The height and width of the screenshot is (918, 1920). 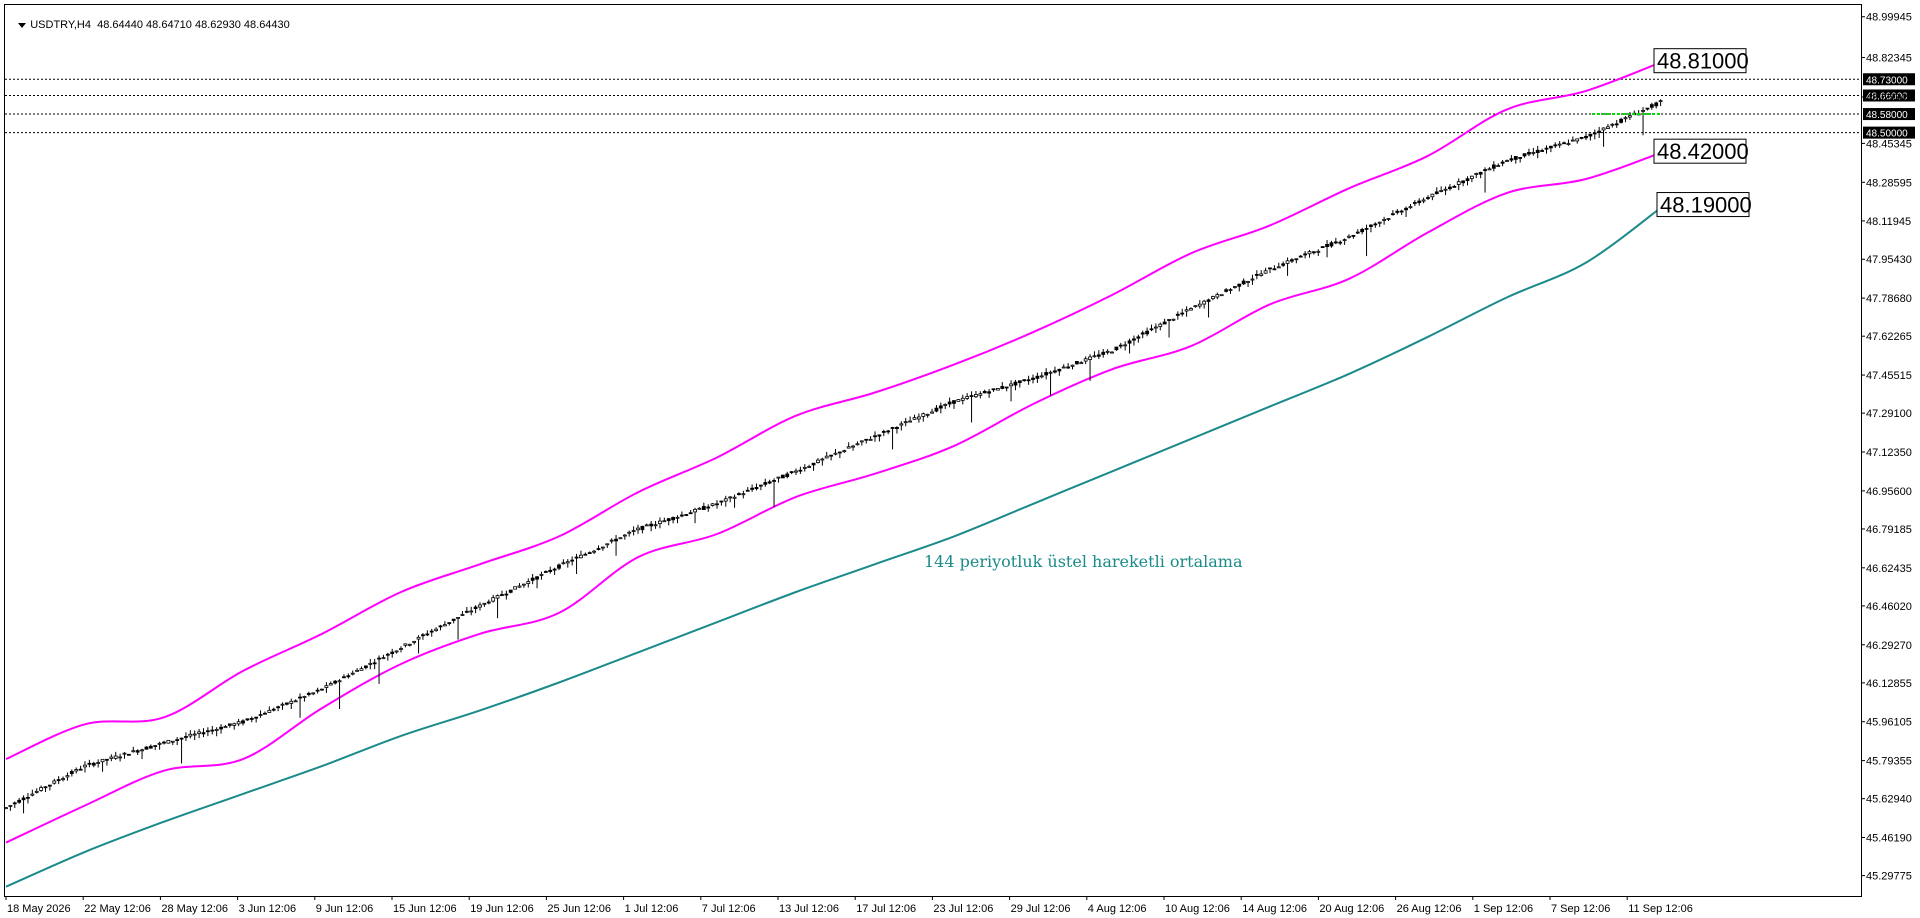 What do you see at coordinates (193, 25) in the screenshot?
I see `ohlc-readout: 48.64440 48.64710 48.62930 48.64430` at bounding box center [193, 25].